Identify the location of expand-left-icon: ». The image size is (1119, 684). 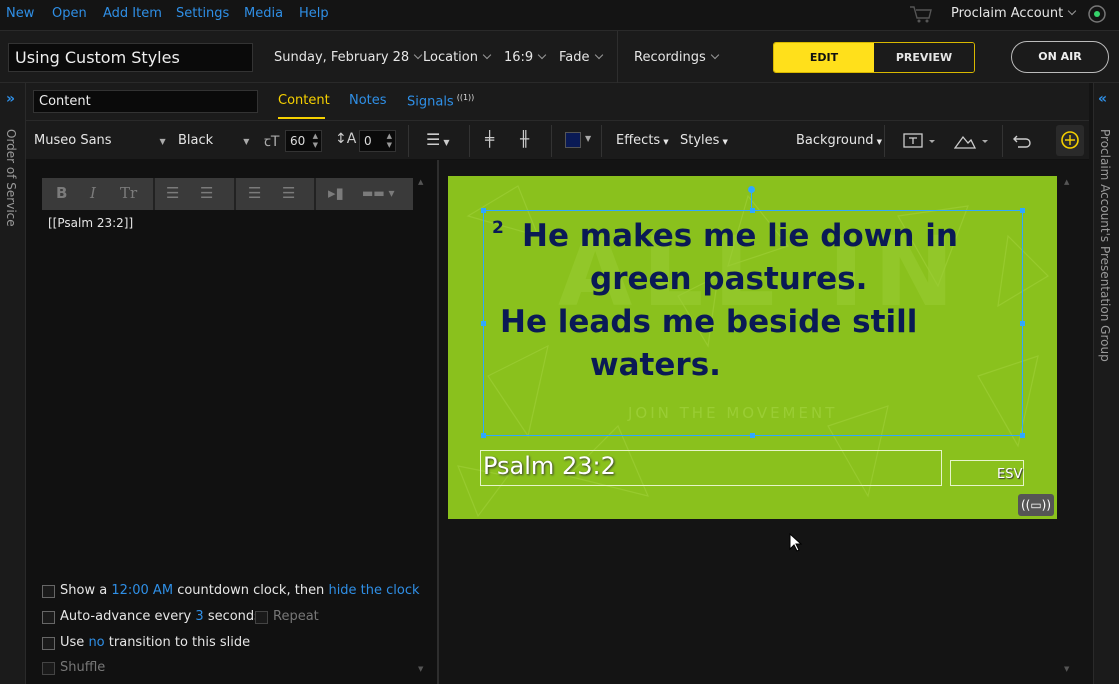
(10, 99).